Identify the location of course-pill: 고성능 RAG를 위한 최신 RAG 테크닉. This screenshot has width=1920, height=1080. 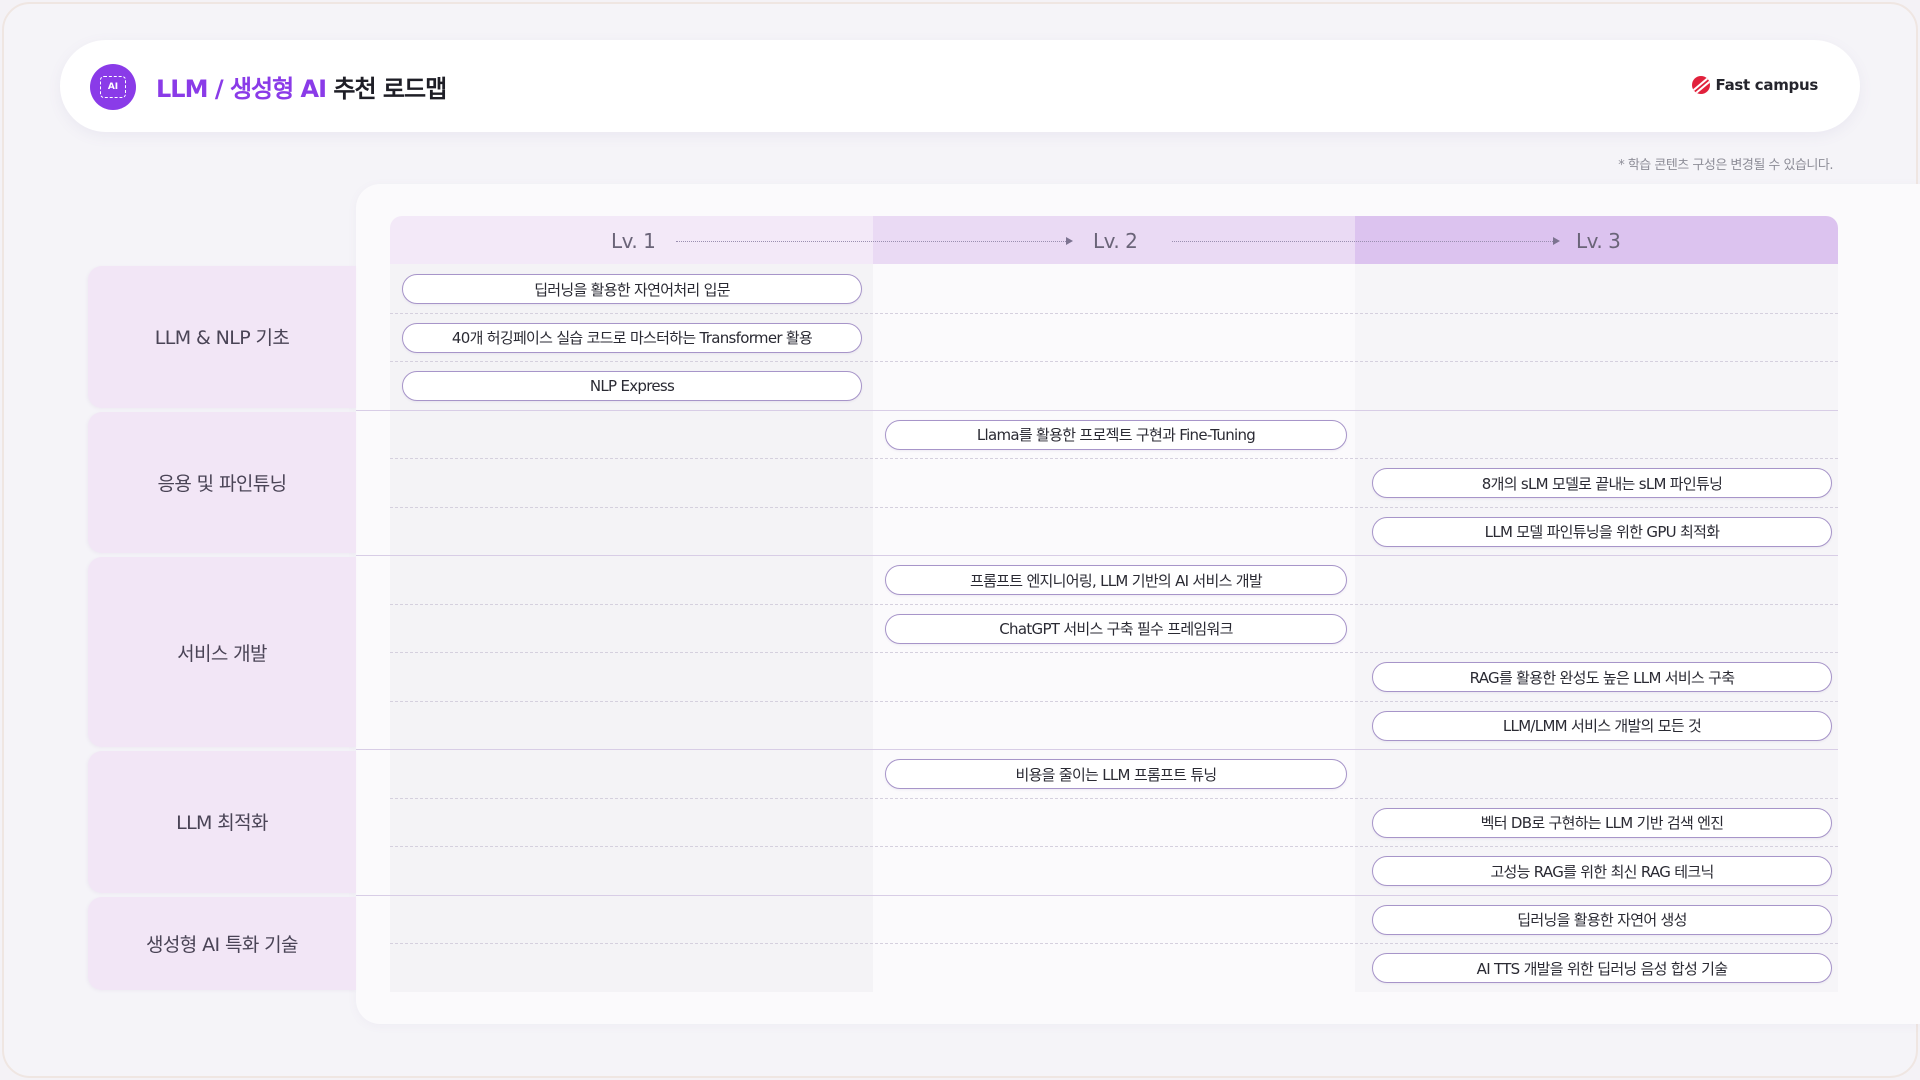
(1602, 871).